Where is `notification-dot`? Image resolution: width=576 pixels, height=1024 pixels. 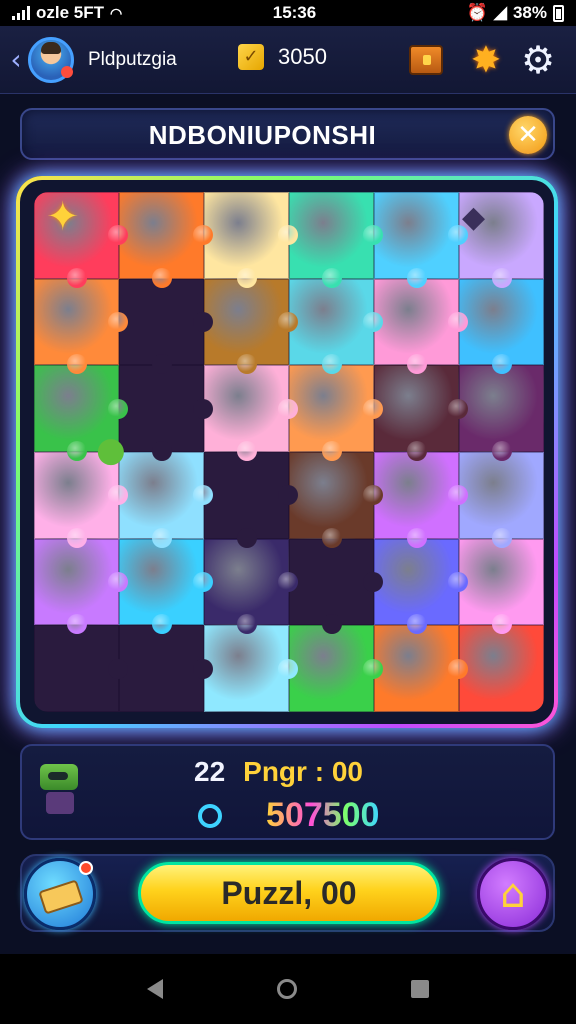
notification-dot is located at coordinates (86, 868).